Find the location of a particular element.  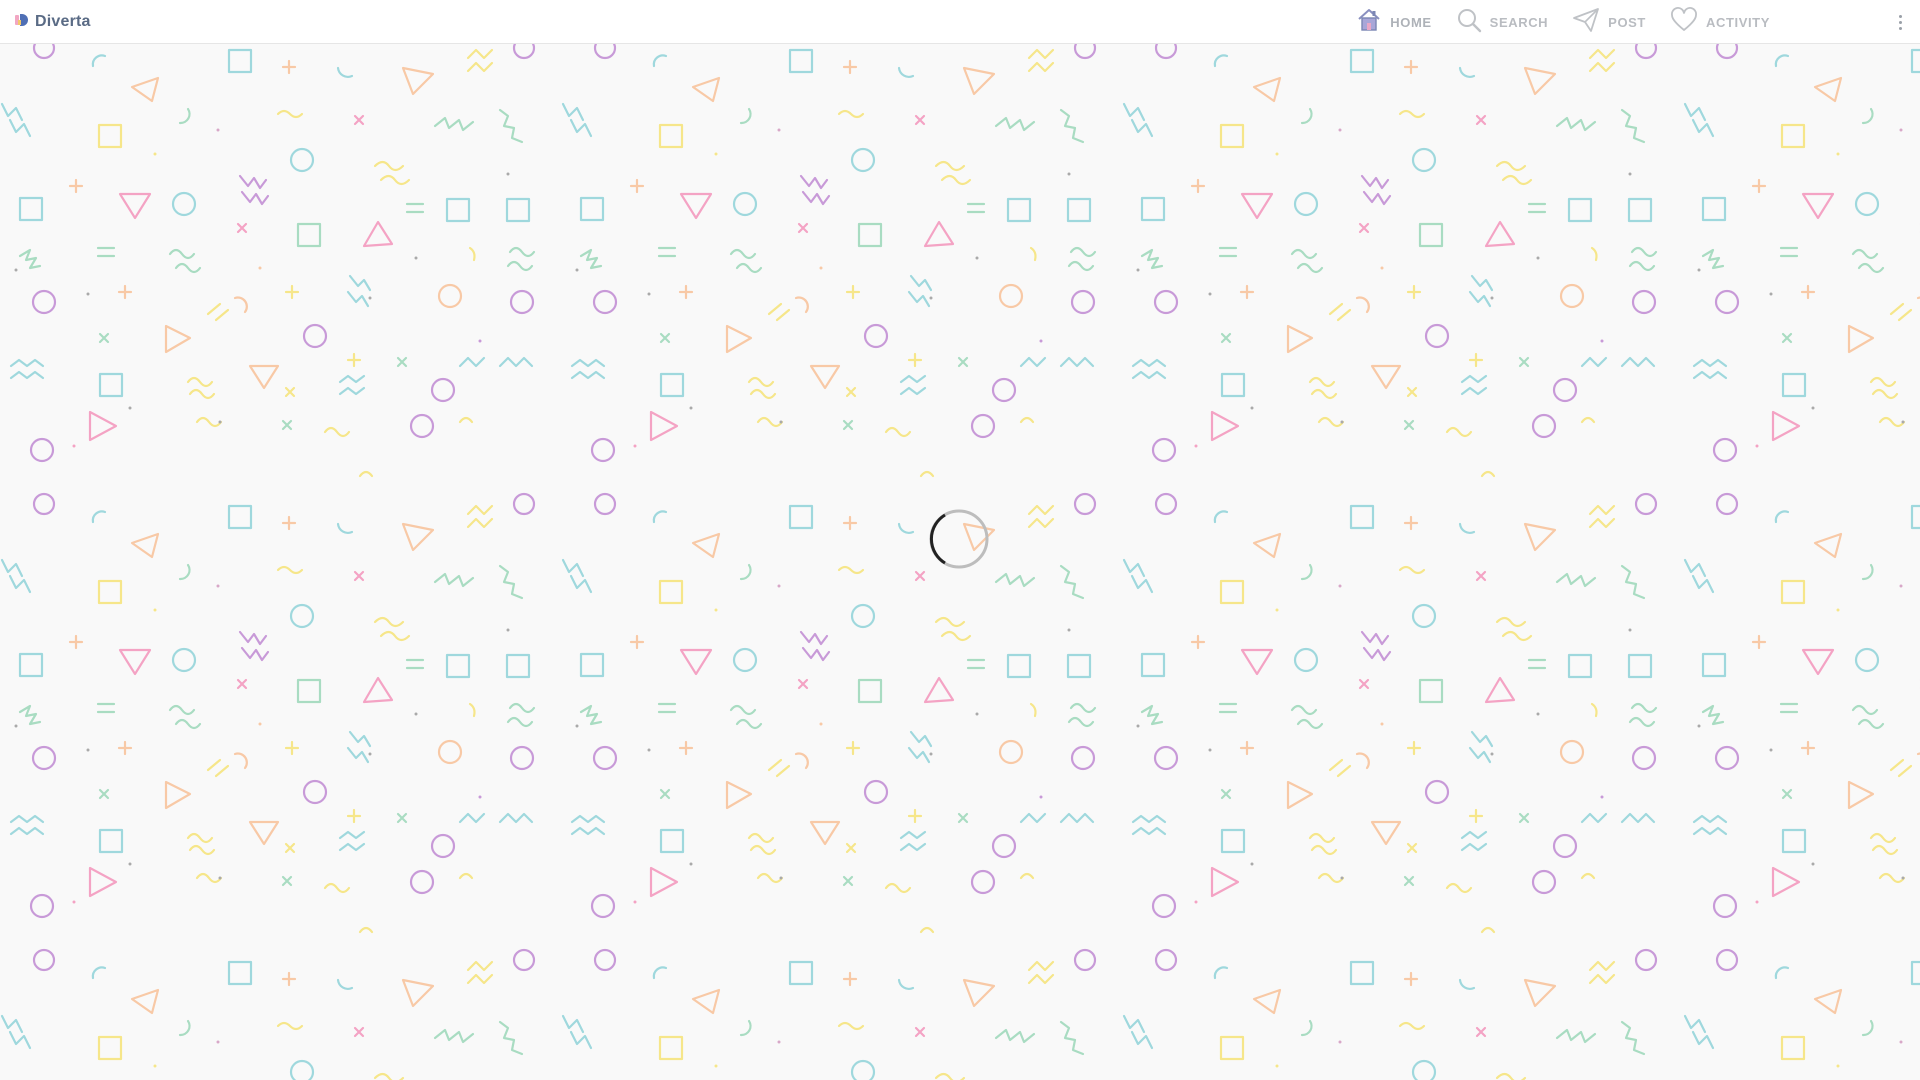

spinner-icon is located at coordinates (959, 539).